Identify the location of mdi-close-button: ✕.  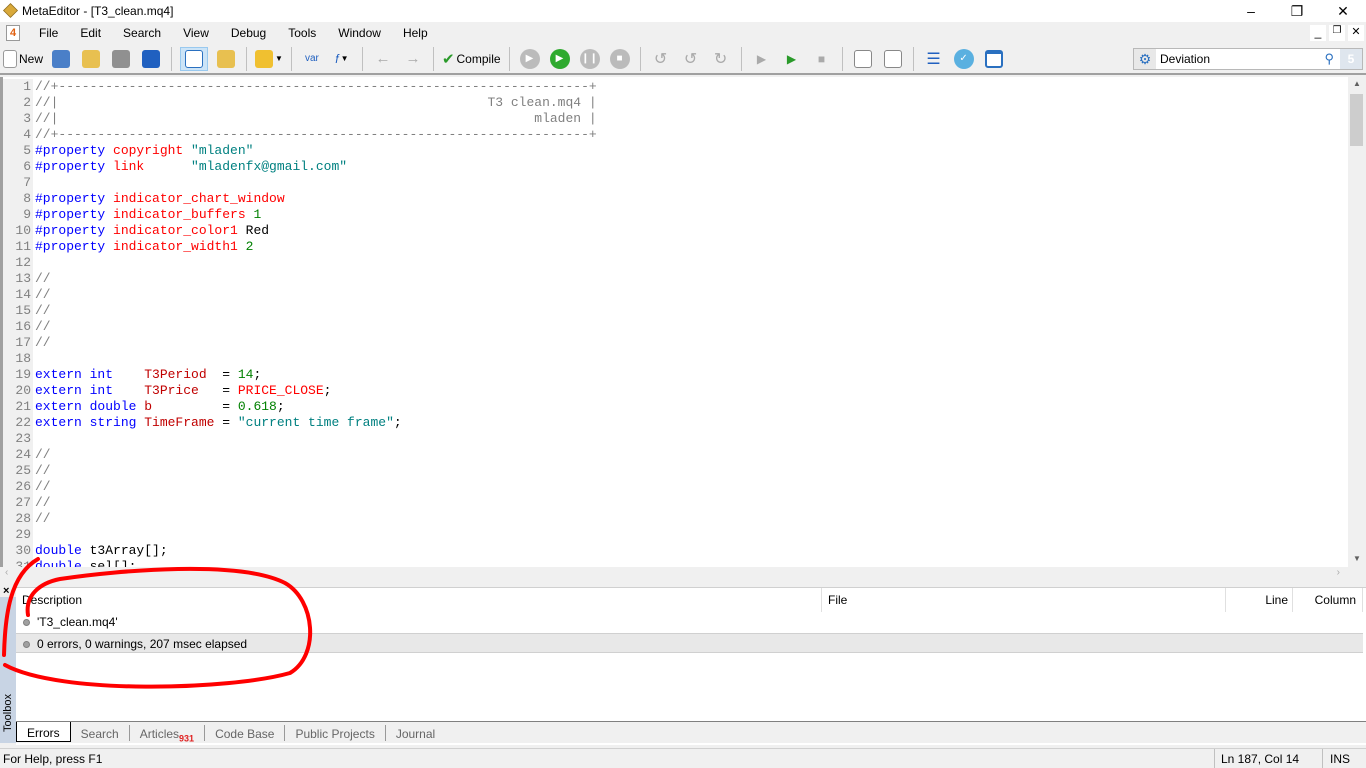
(1356, 33).